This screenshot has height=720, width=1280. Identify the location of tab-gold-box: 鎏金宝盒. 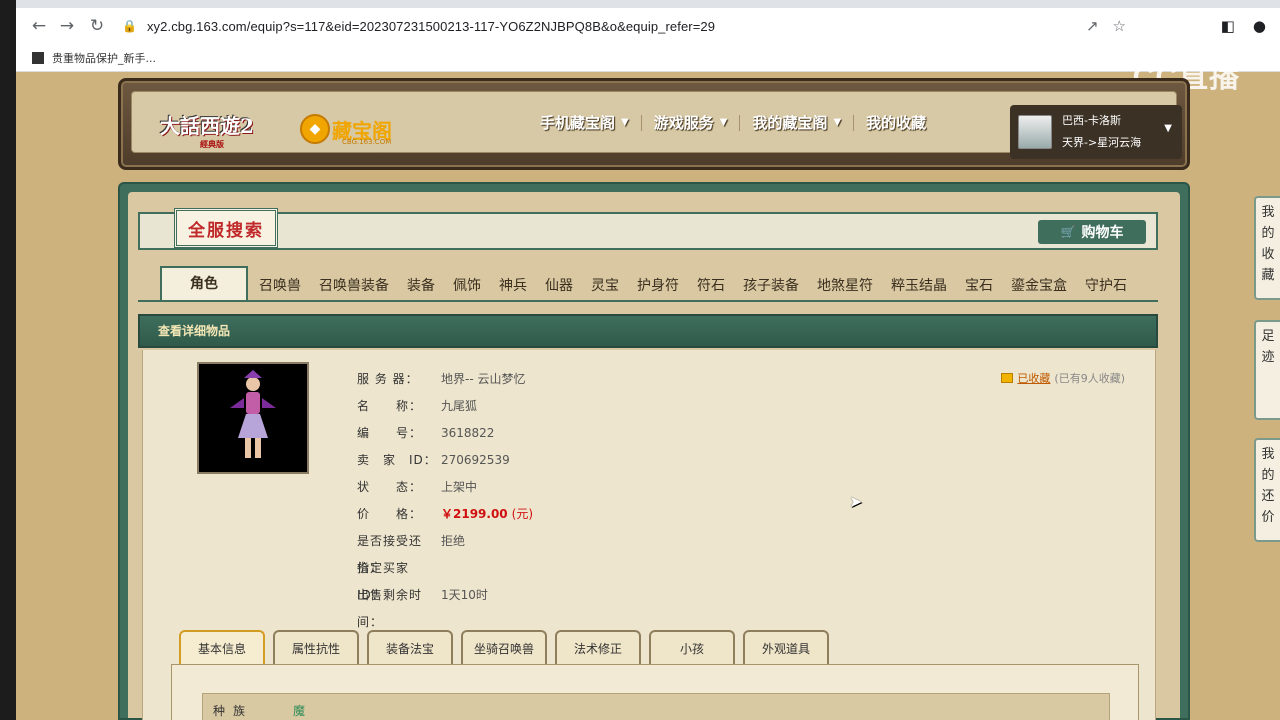
(1039, 286).